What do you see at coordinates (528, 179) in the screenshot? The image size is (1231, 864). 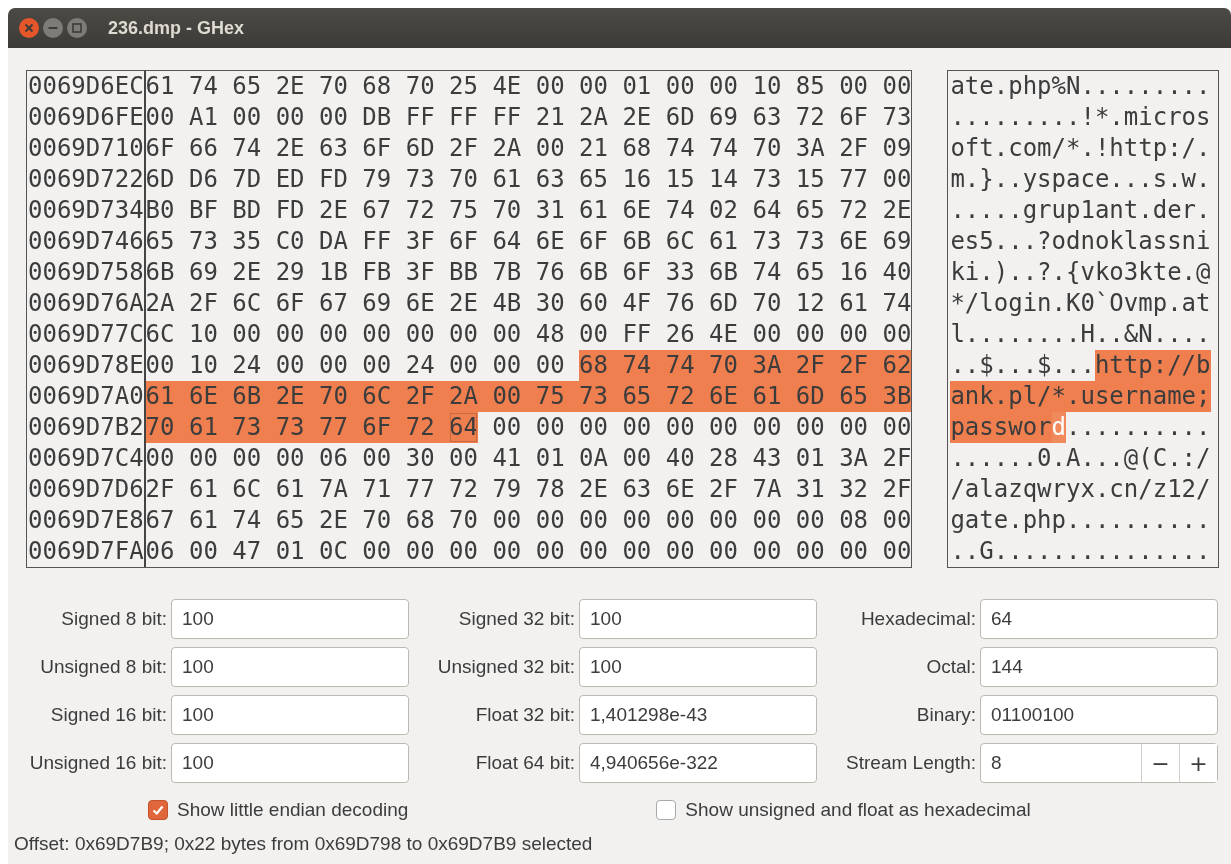 I see `hex-bytes: 6D D6 7D ED FD 79 73 70 61 63 65 16 15 14 73 15 77 00` at bounding box center [528, 179].